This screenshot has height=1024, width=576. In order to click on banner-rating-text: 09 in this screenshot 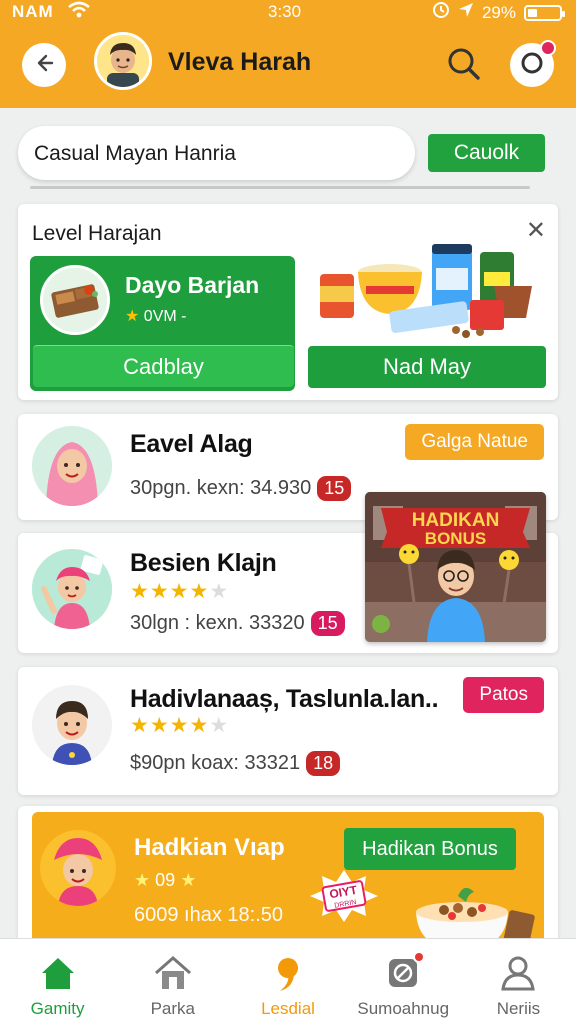, I will do `click(165, 880)`.